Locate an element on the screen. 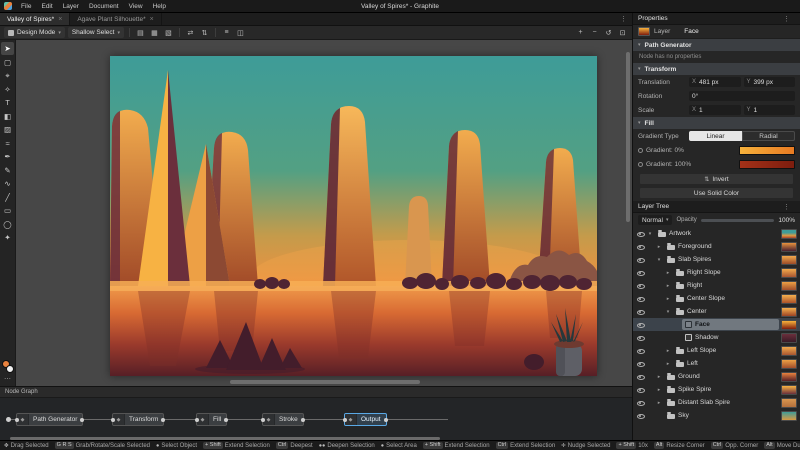 The image size is (800, 450). menu-edit: Edit is located at coordinates (46, 6).